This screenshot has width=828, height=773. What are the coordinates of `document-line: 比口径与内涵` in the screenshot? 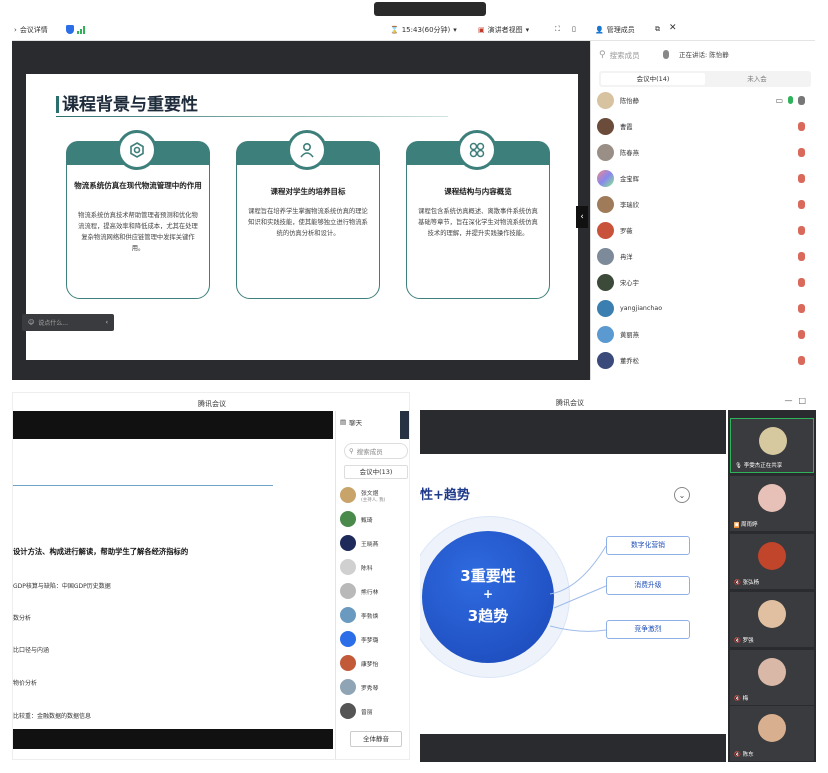 It's located at (31, 650).